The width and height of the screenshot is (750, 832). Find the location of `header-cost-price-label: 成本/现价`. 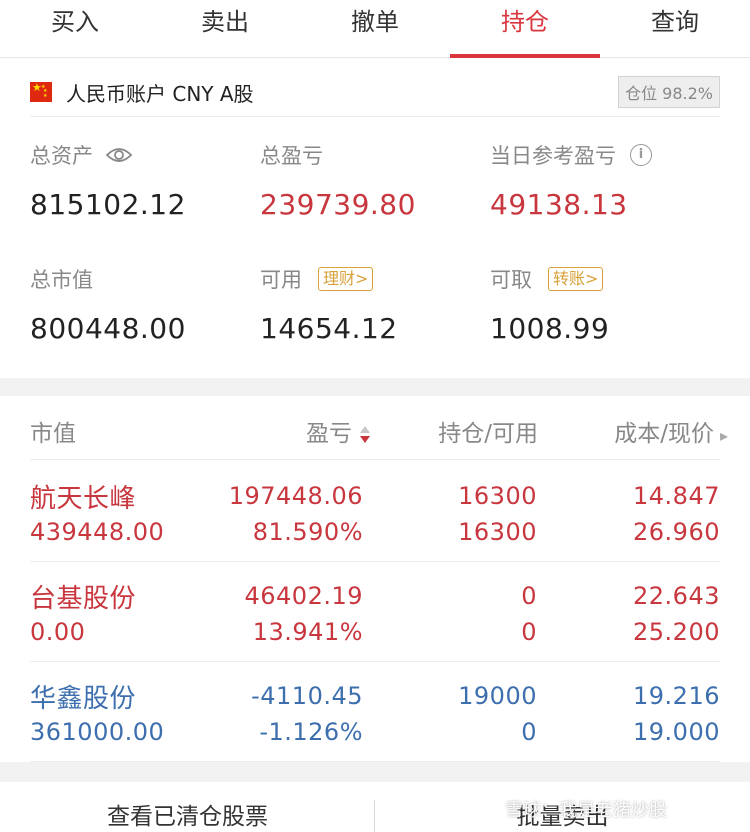

header-cost-price-label: 成本/现价 is located at coordinates (664, 434).